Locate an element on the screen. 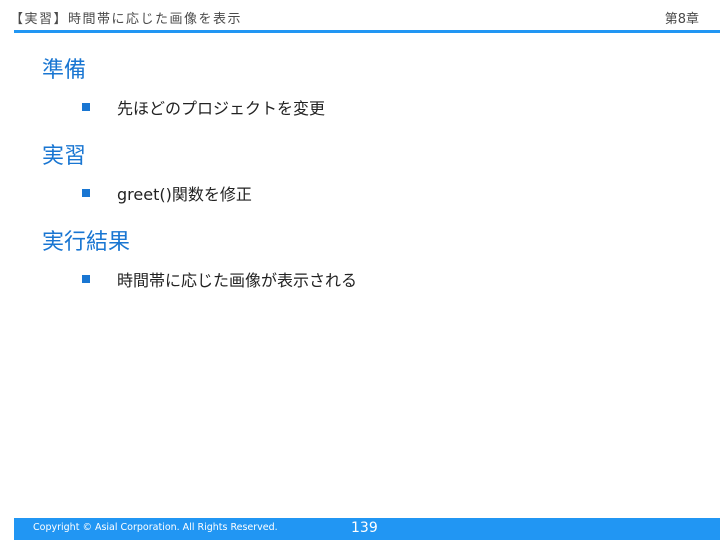 The image size is (720, 540). list-item: 時間帯に応じた画像が表示される is located at coordinates (219, 279).